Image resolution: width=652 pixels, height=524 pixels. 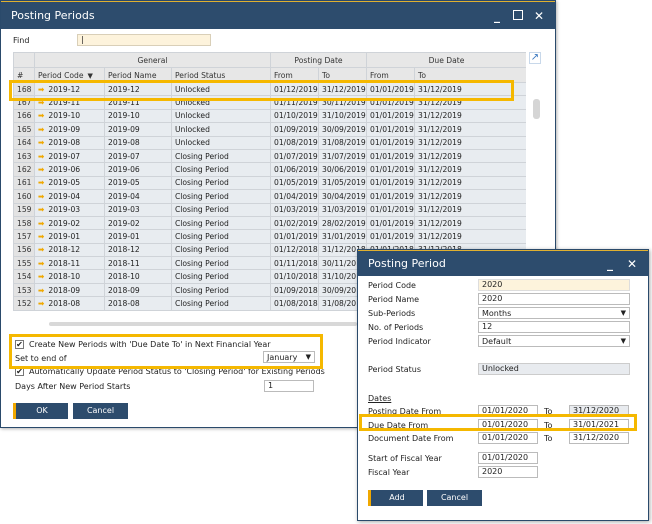 What do you see at coordinates (632, 264) in the screenshot?
I see `pp-close-icon: ✕` at bounding box center [632, 264].